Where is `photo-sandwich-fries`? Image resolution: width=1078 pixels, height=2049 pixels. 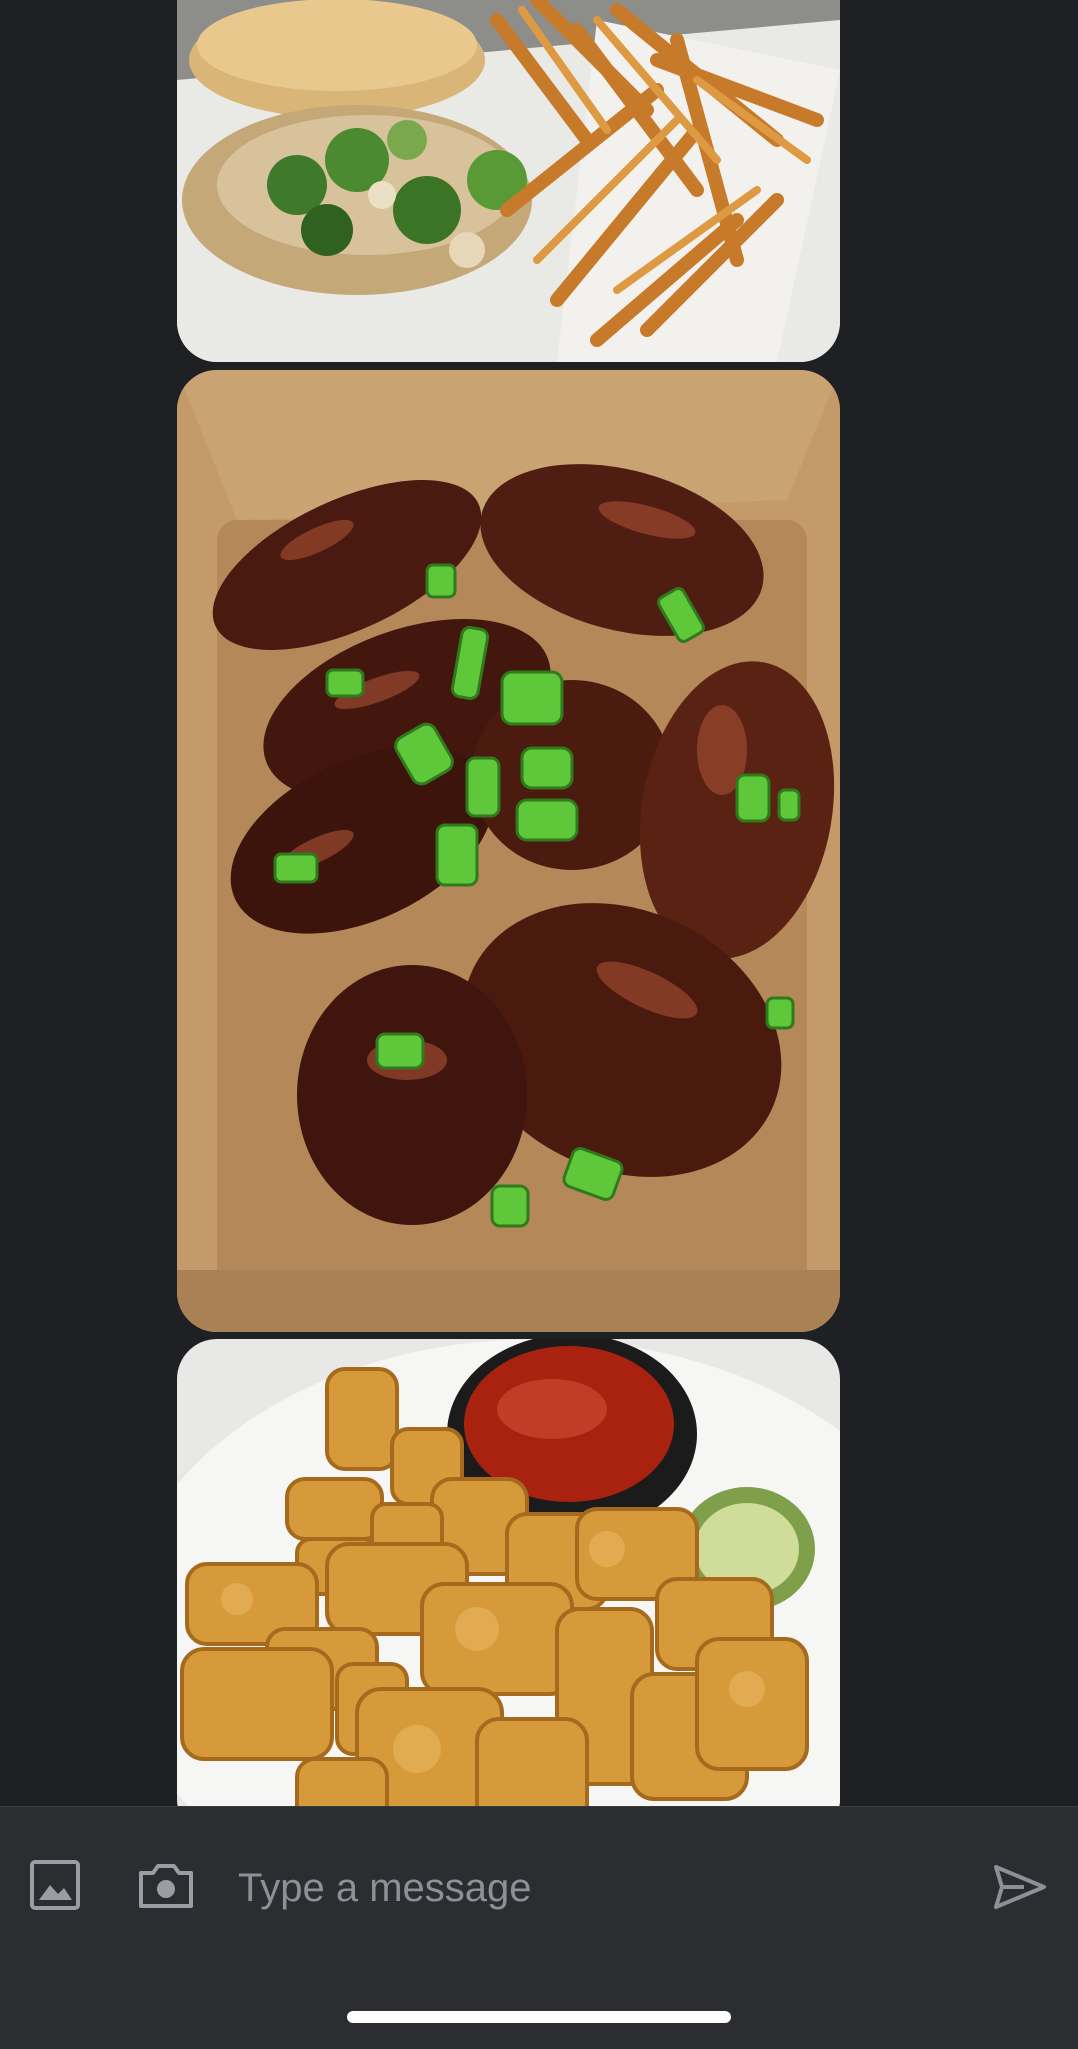
photo-sandwich-fries is located at coordinates (508, 181).